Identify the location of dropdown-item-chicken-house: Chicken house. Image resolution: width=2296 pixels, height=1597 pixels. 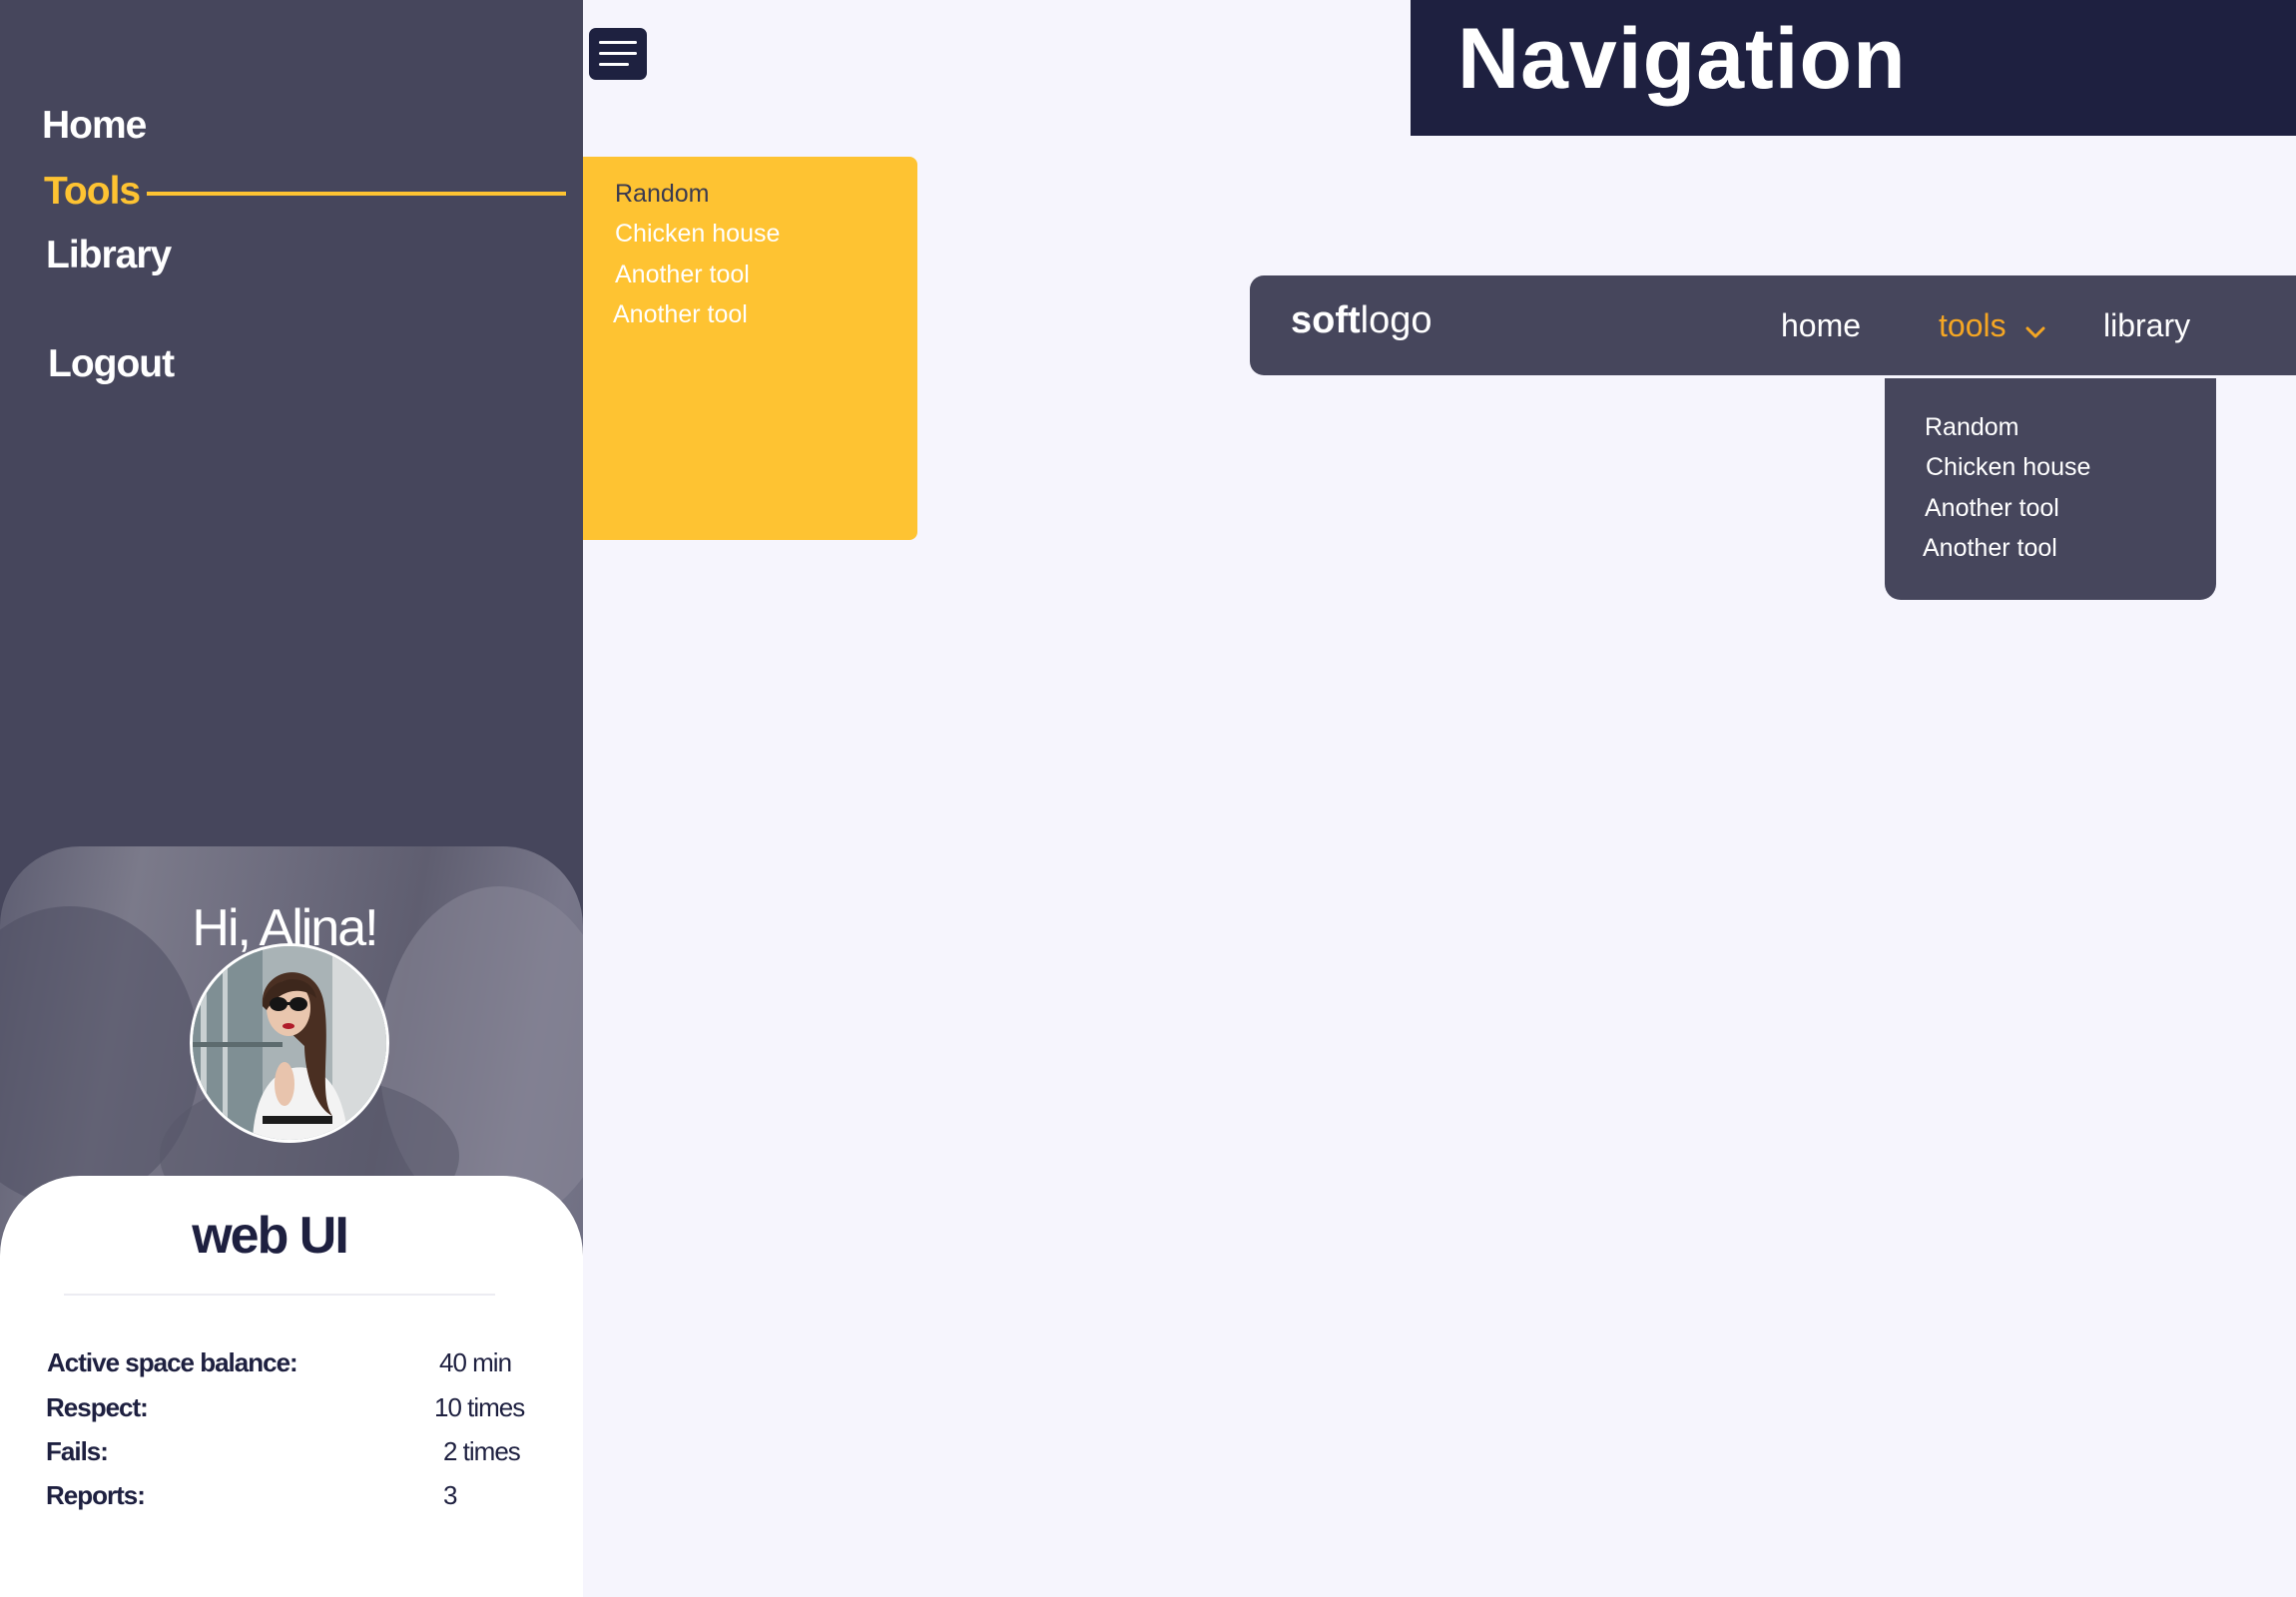
(2008, 468).